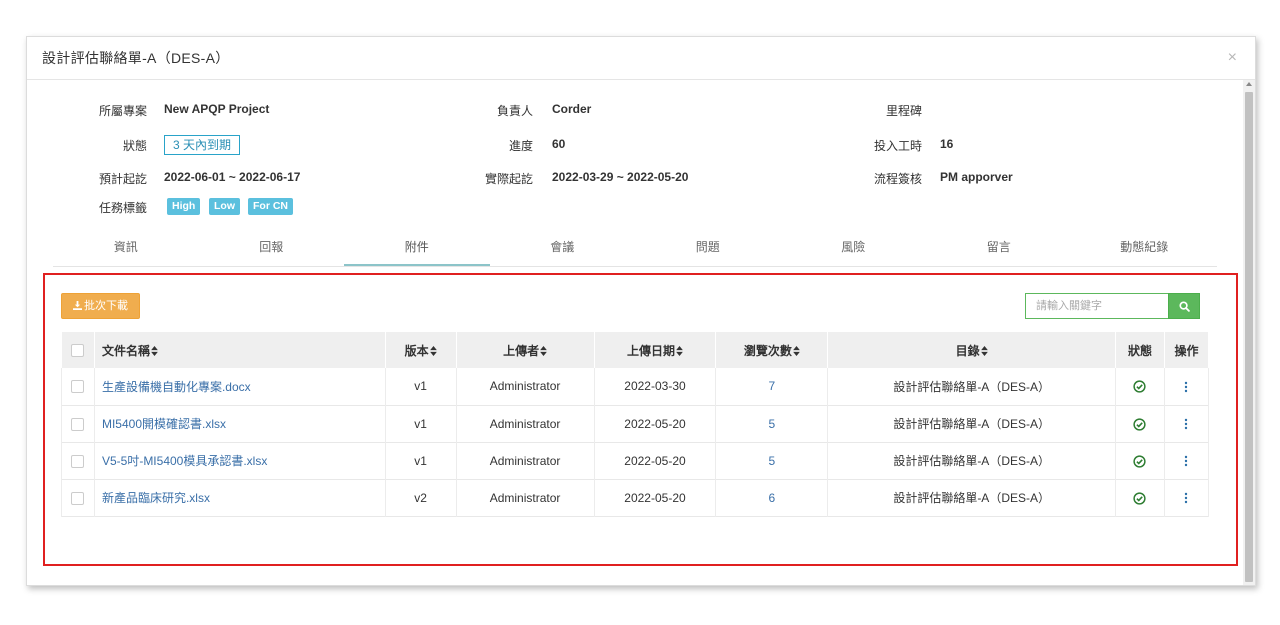  What do you see at coordinates (767, 350) in the screenshot?
I see `col-views-label: 瀏覽次數` at bounding box center [767, 350].